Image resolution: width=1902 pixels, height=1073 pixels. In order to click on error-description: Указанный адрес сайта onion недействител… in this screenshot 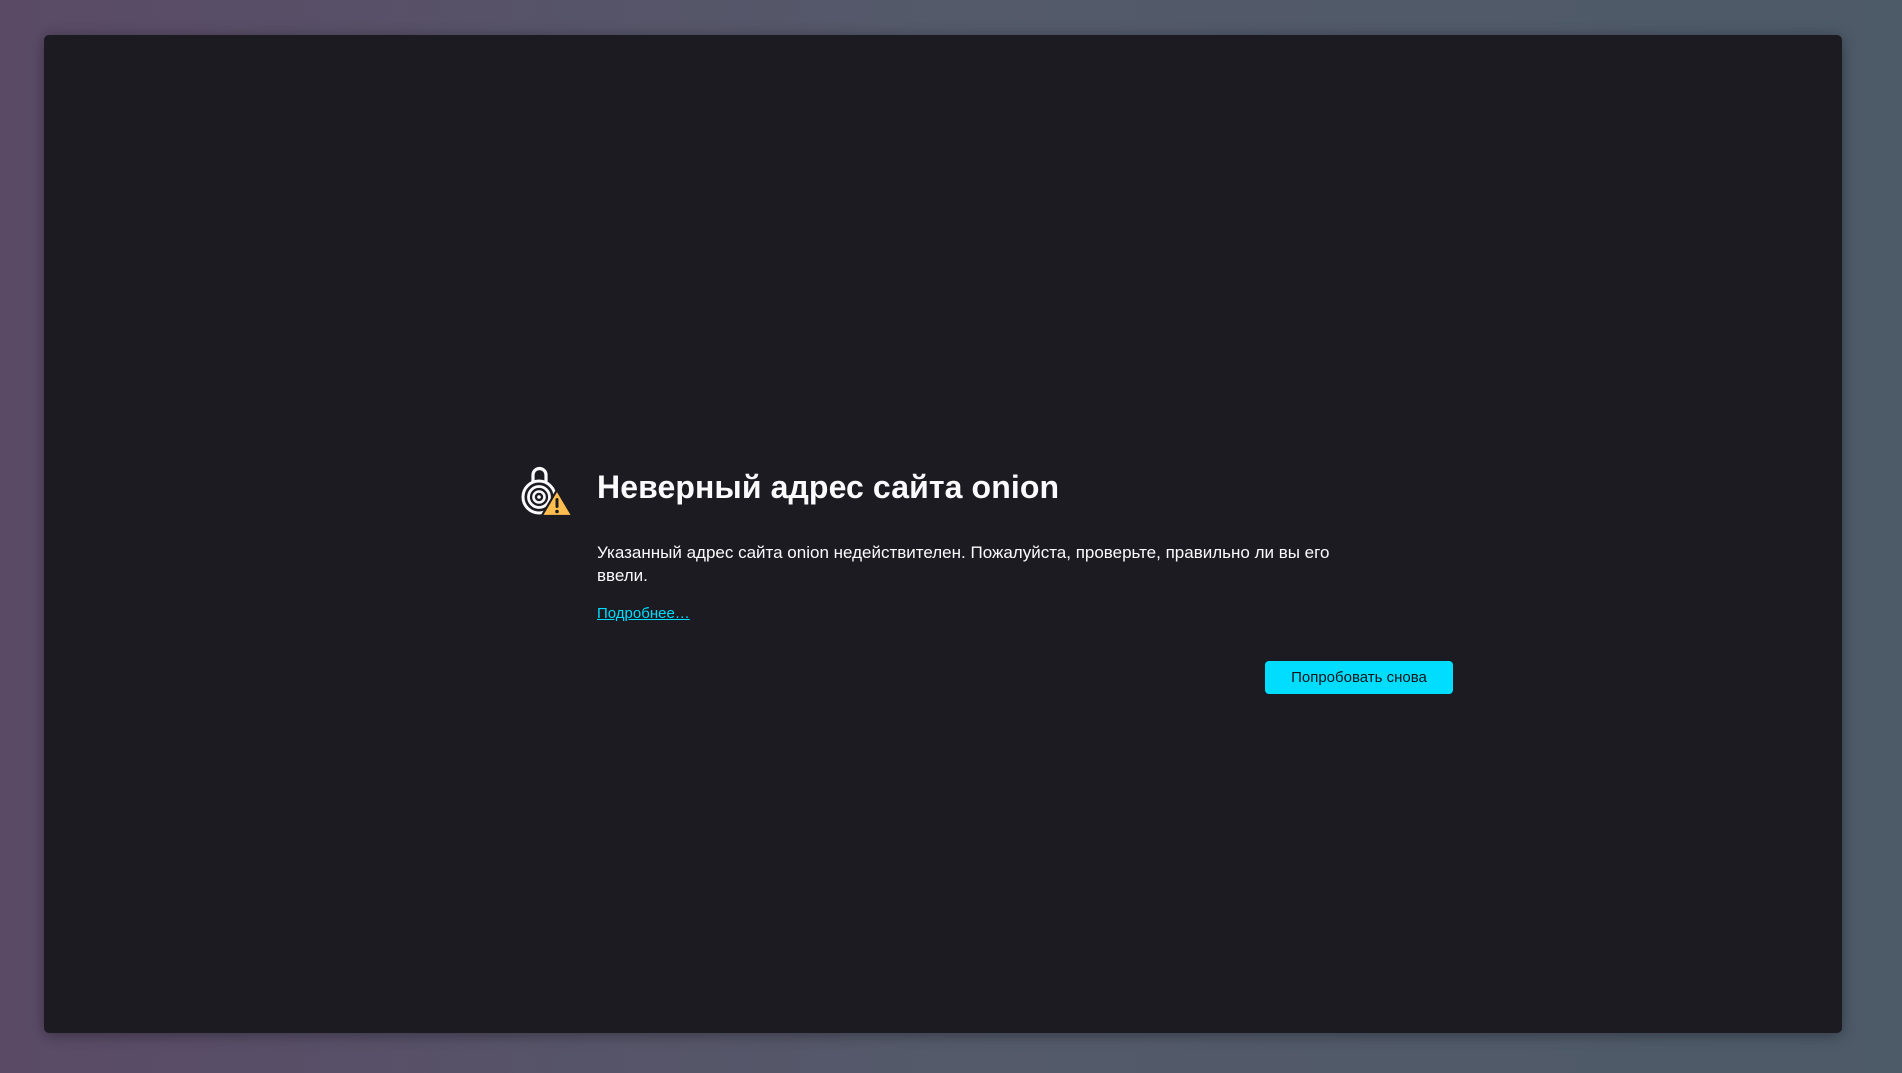, I will do `click(963, 564)`.